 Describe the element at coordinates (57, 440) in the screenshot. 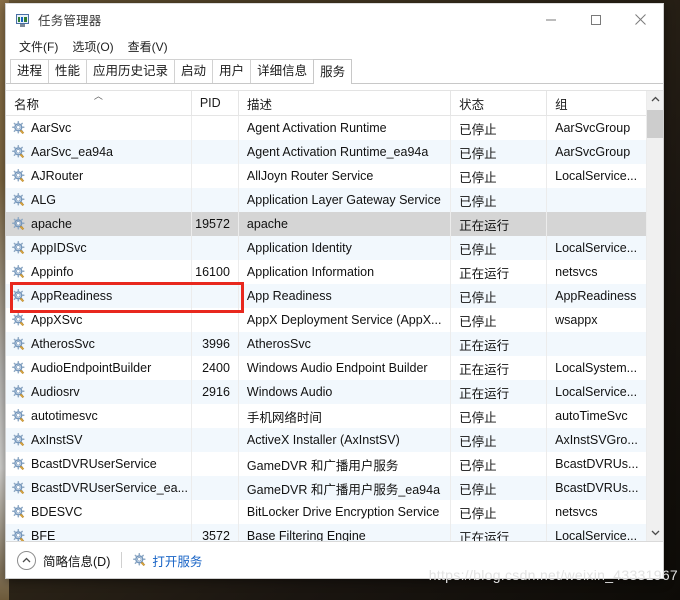

I see `cell-name-label: AxInstSV` at that location.